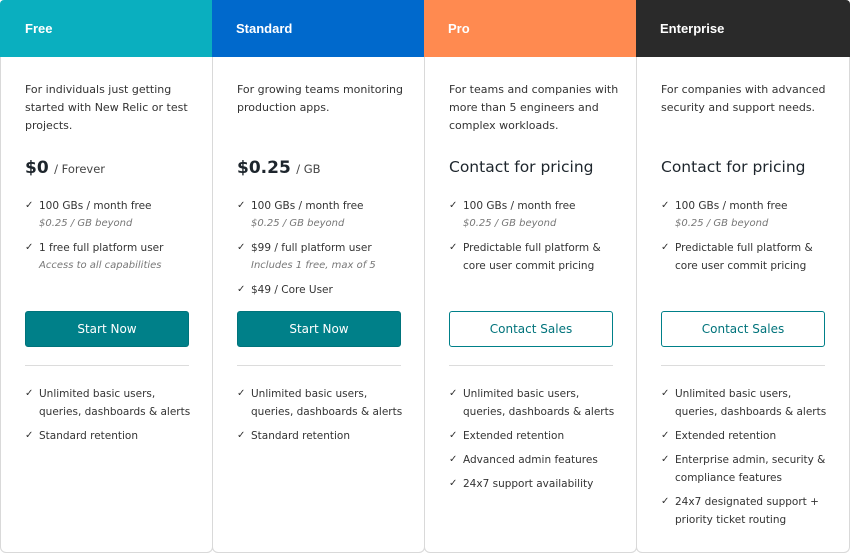 The height and width of the screenshot is (554, 850). Describe the element at coordinates (80, 169) in the screenshot. I see `price-unit: / Forever` at that location.